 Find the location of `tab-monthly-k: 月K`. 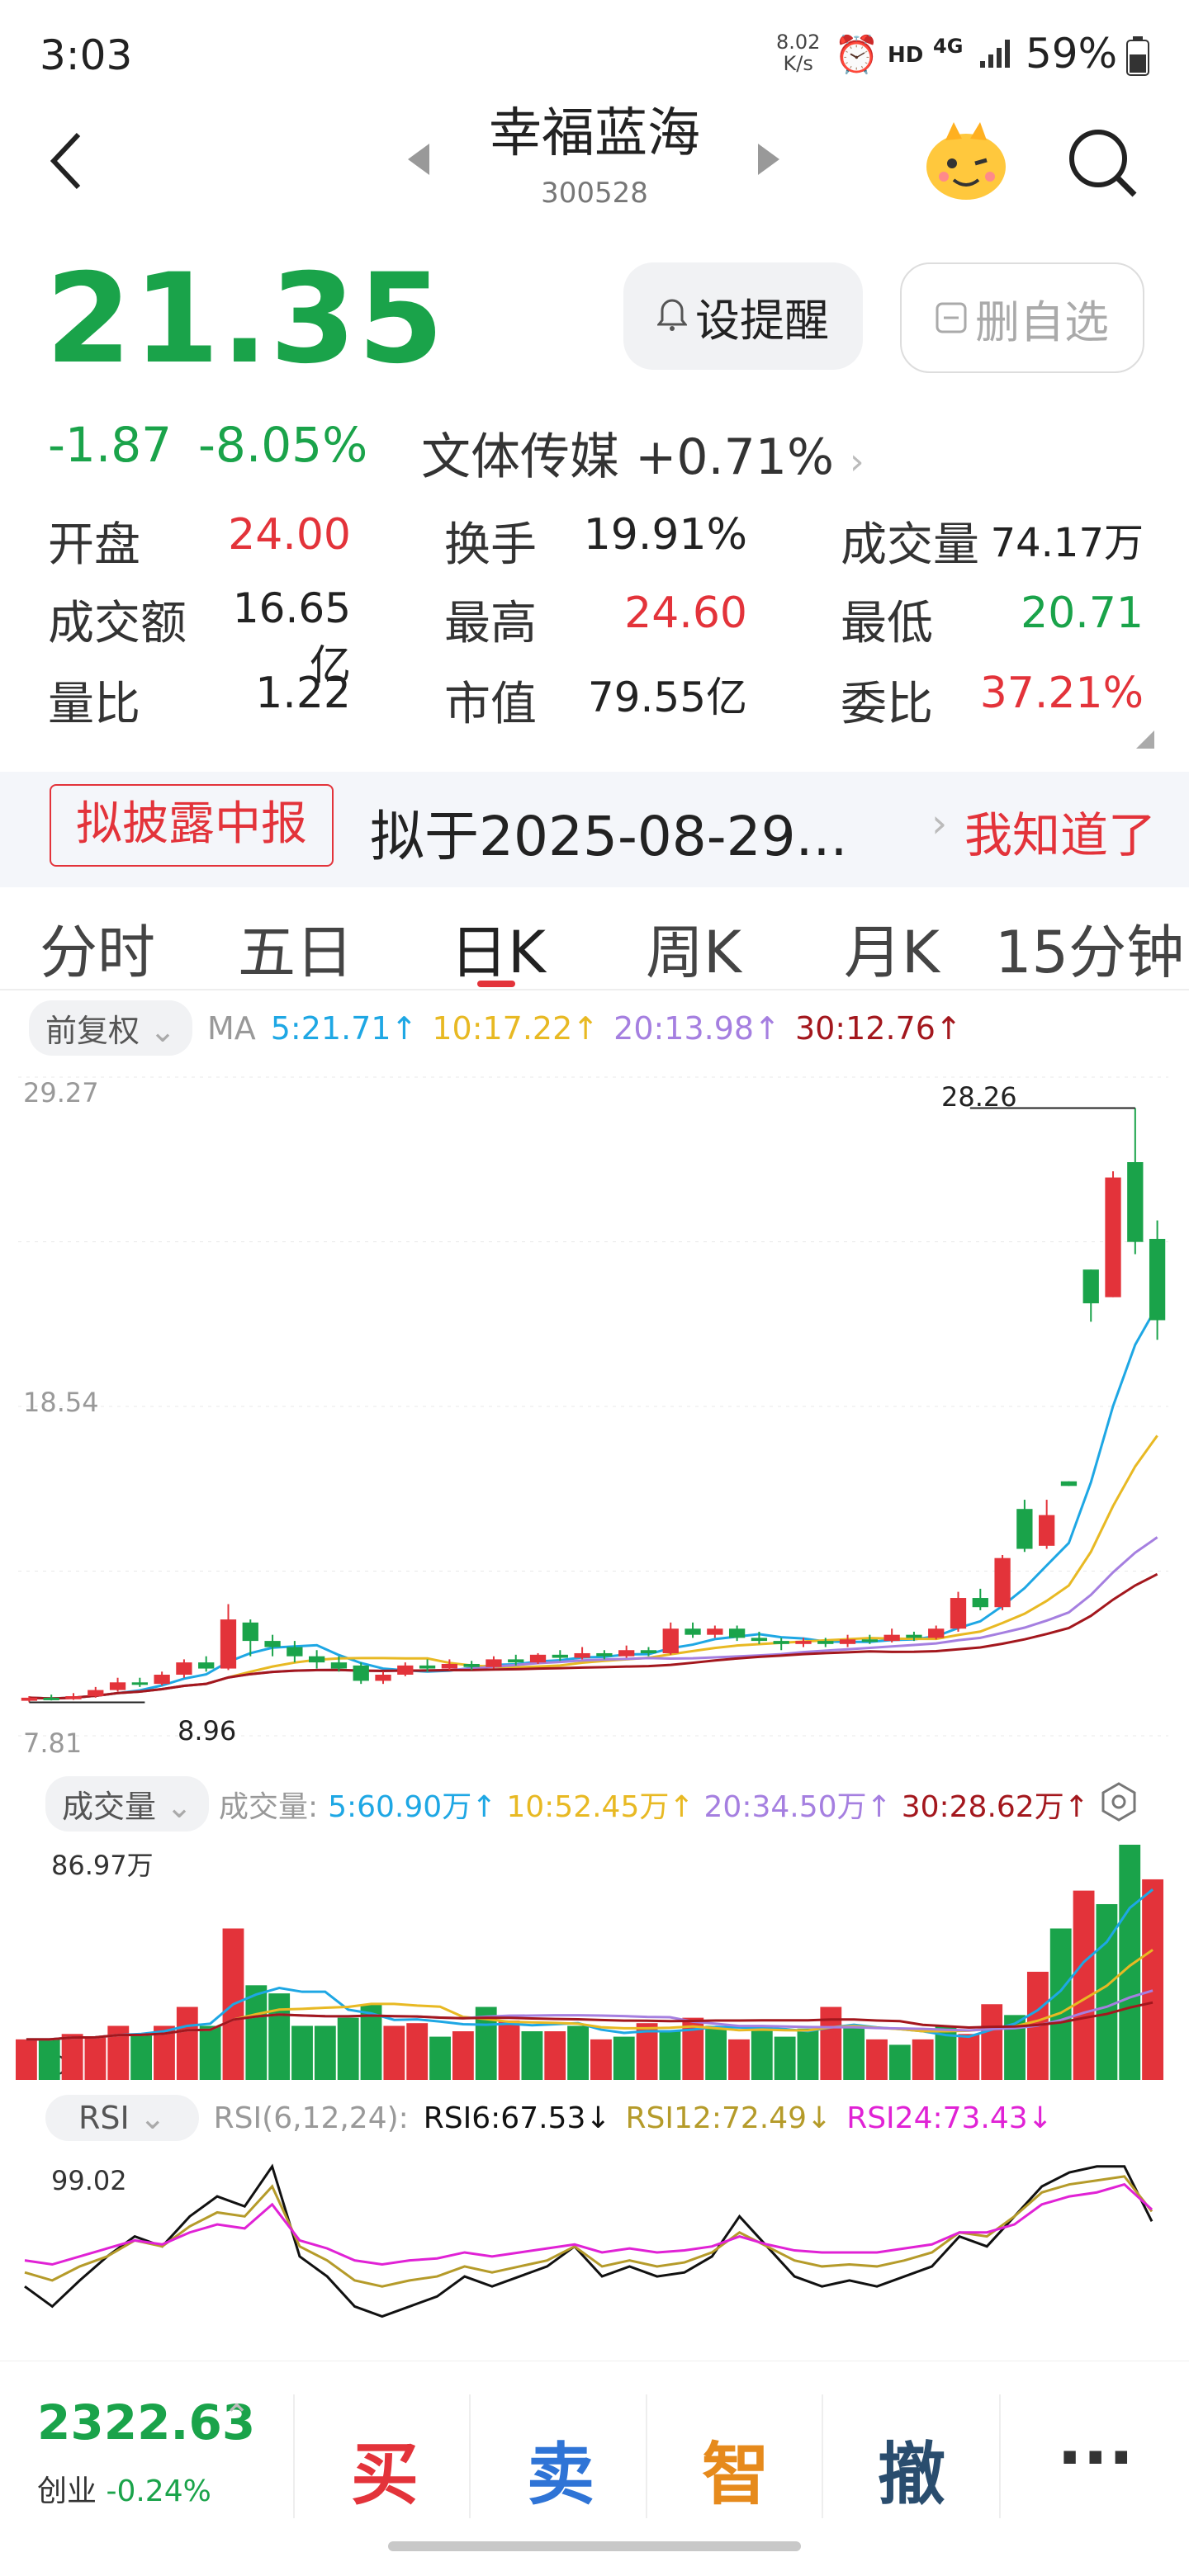

tab-monthly-k: 月K is located at coordinates (892, 948).